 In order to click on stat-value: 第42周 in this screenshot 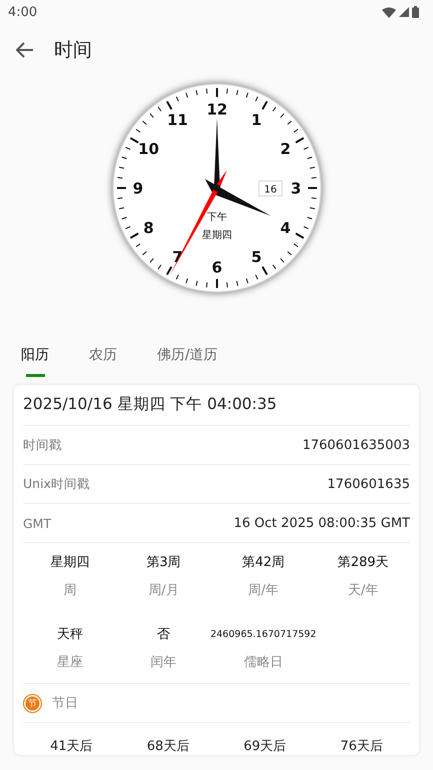, I will do `click(263, 562)`.